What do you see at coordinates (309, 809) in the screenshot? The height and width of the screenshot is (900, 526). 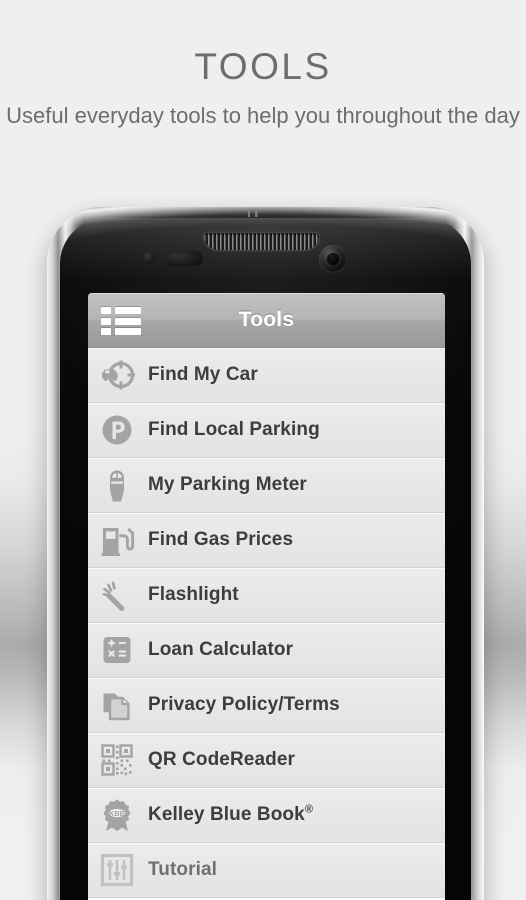 I see `registered-trademark-mark: ®` at bounding box center [309, 809].